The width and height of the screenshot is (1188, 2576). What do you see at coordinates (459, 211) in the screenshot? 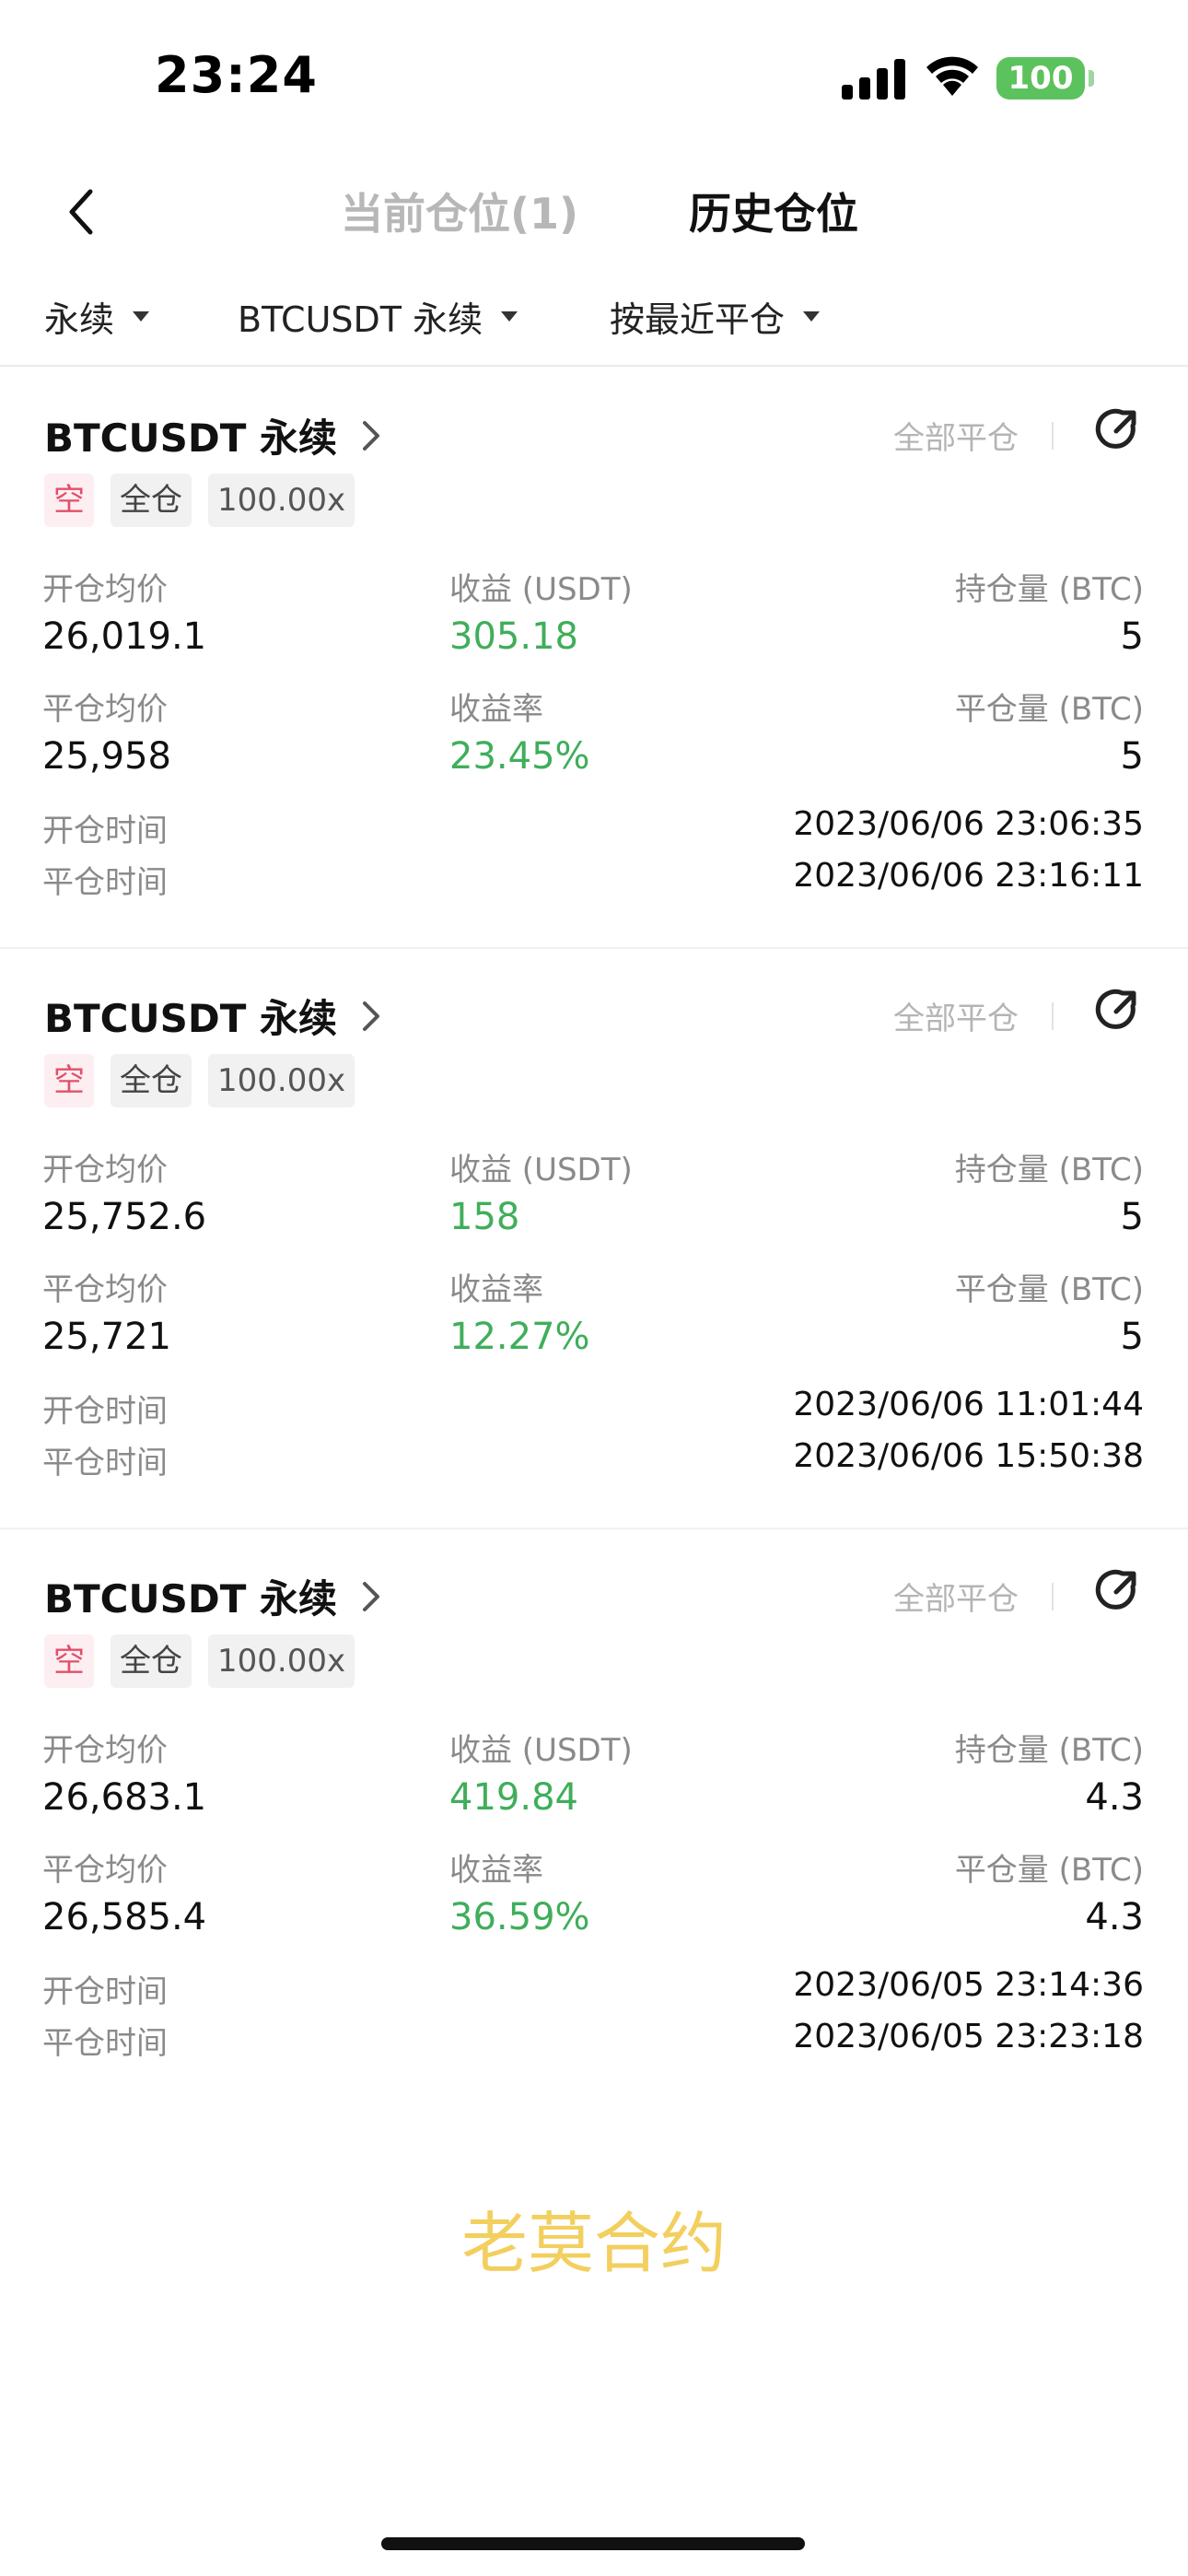
I see `tab-current-positions: 当前仓位(1)` at bounding box center [459, 211].